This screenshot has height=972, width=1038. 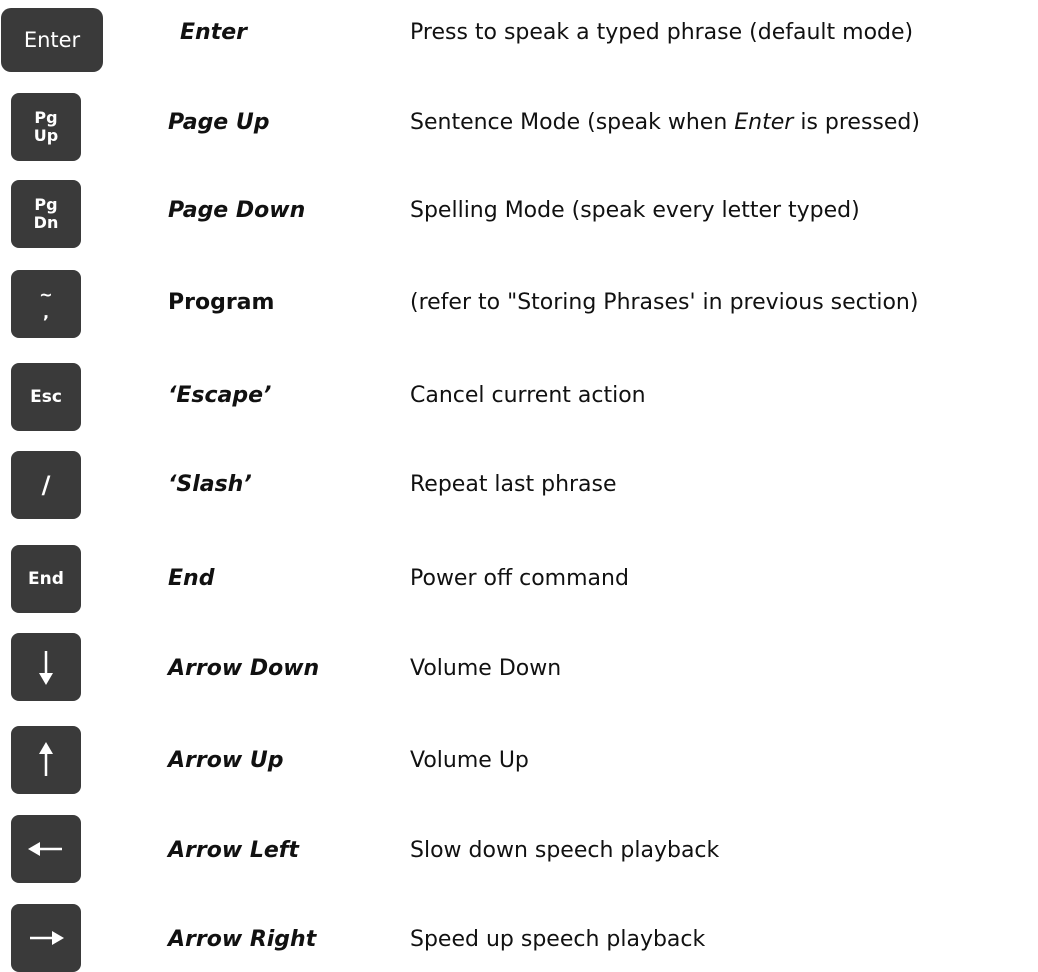 I want to click on end-key: End, so click(x=46, y=579).